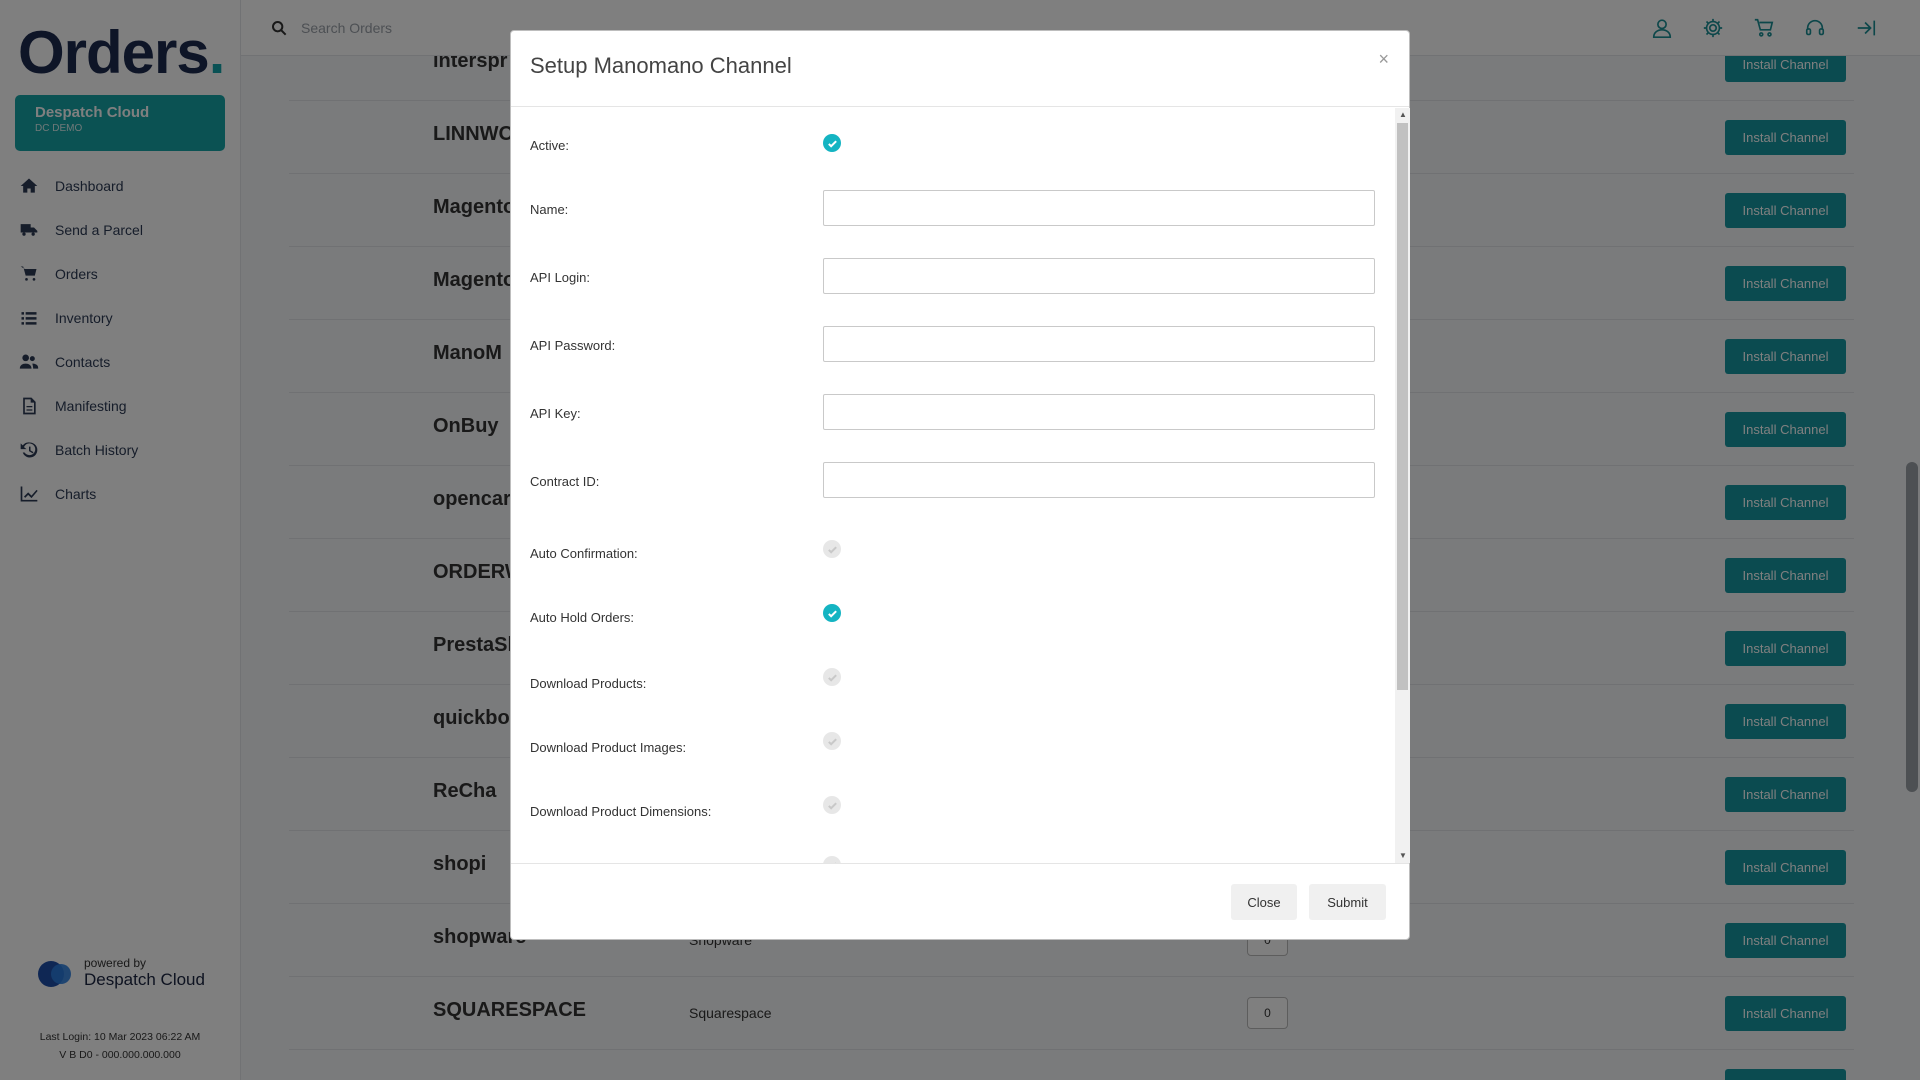 The image size is (1920, 1080). I want to click on modal-header: Setup Manomano Channel ×, so click(960, 69).